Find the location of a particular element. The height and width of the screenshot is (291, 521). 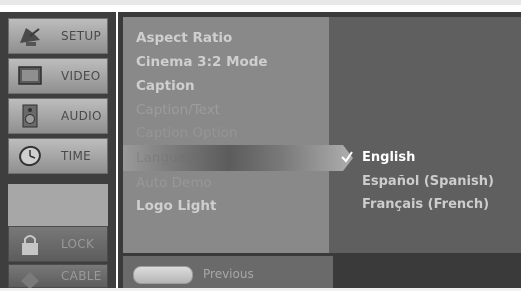

sidebar-item-audio: AUDIO is located at coordinates (58, 116).